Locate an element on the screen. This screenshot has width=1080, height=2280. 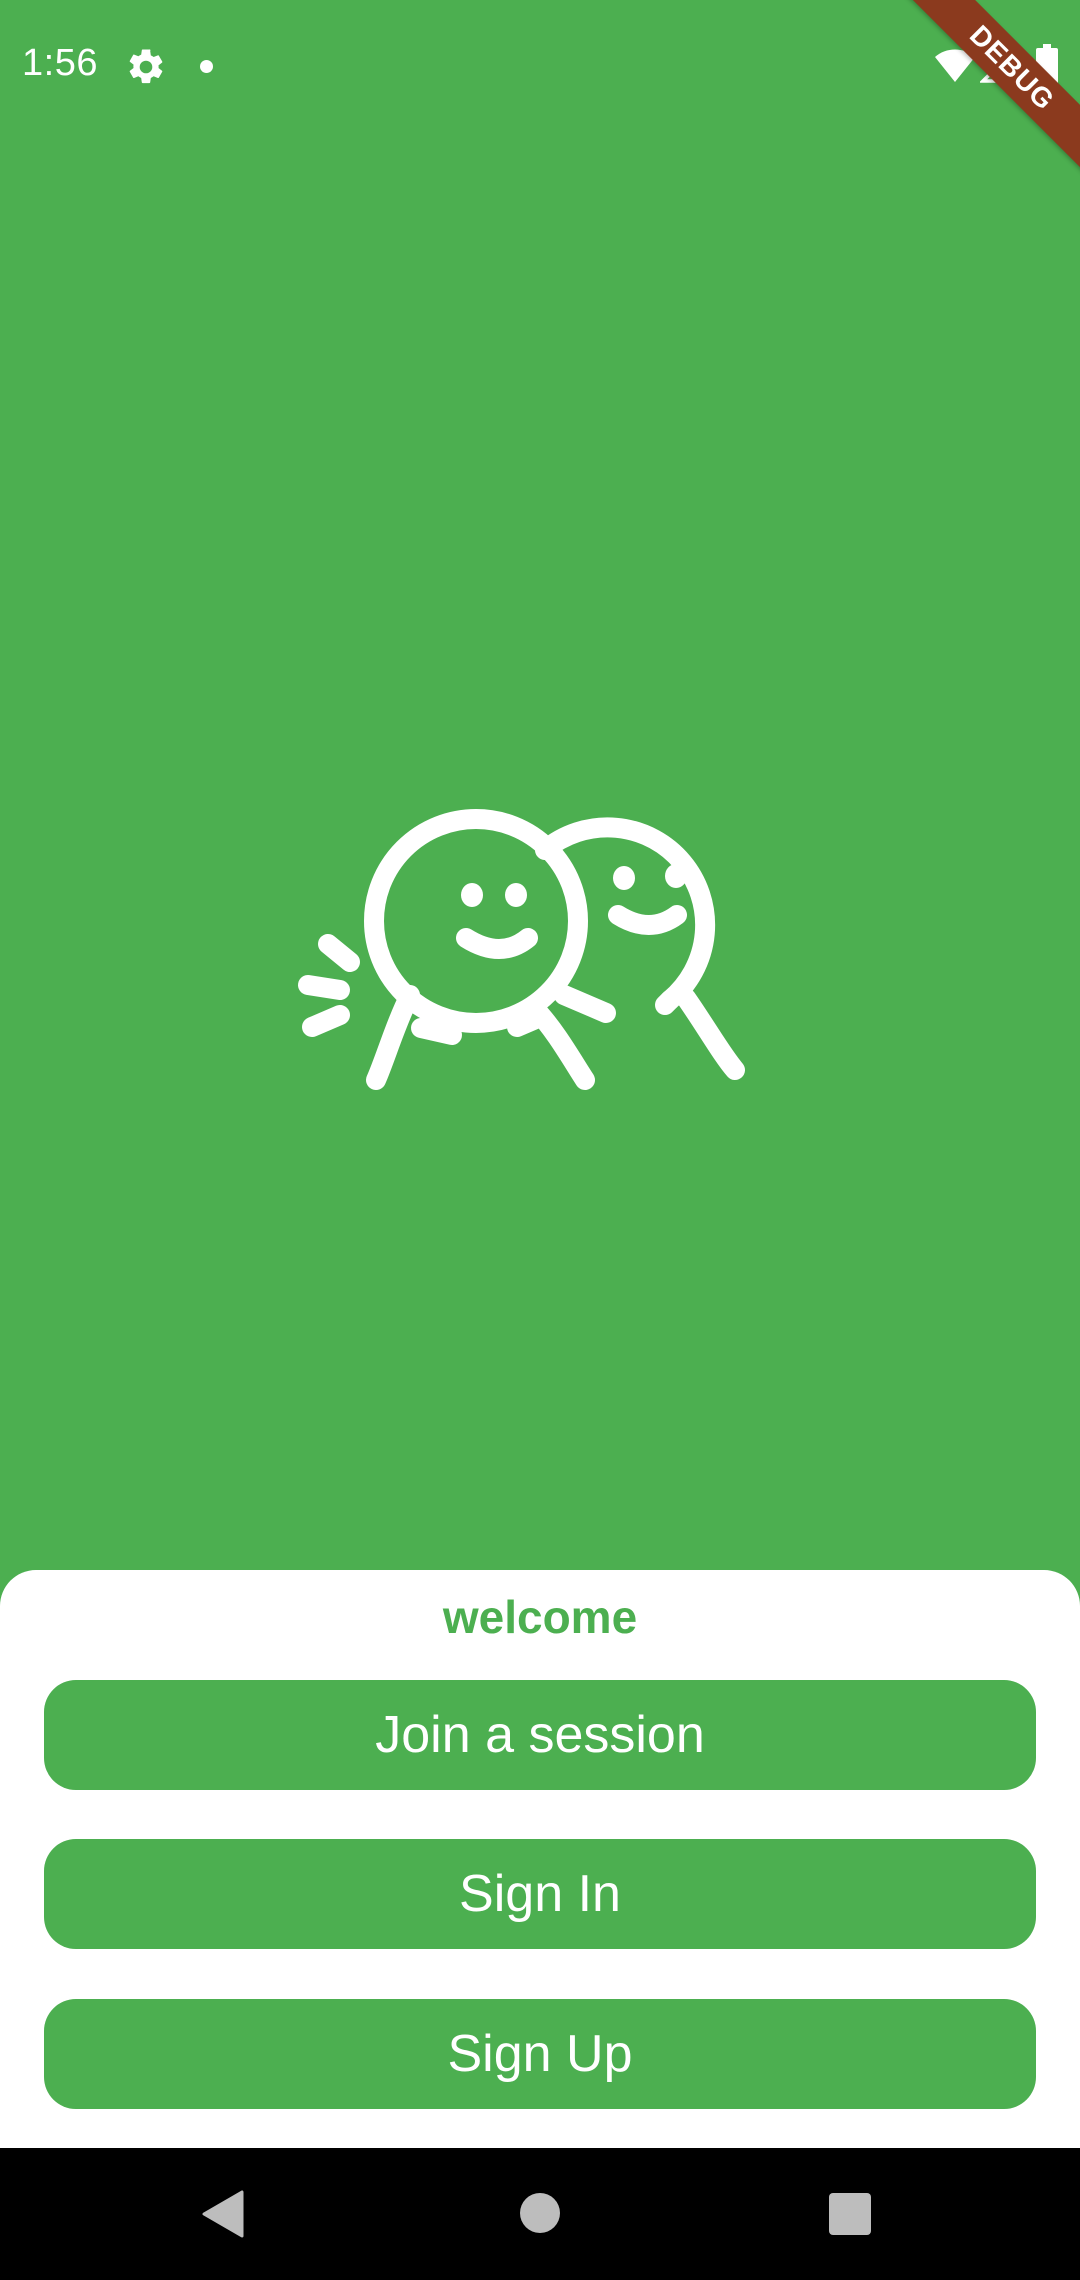
gear-icon is located at coordinates (146, 66).